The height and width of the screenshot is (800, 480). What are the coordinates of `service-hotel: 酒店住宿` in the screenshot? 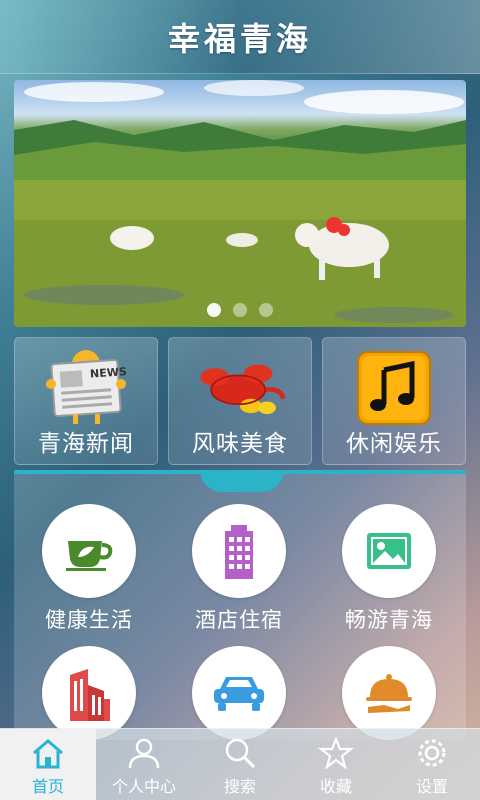 It's located at (239, 568).